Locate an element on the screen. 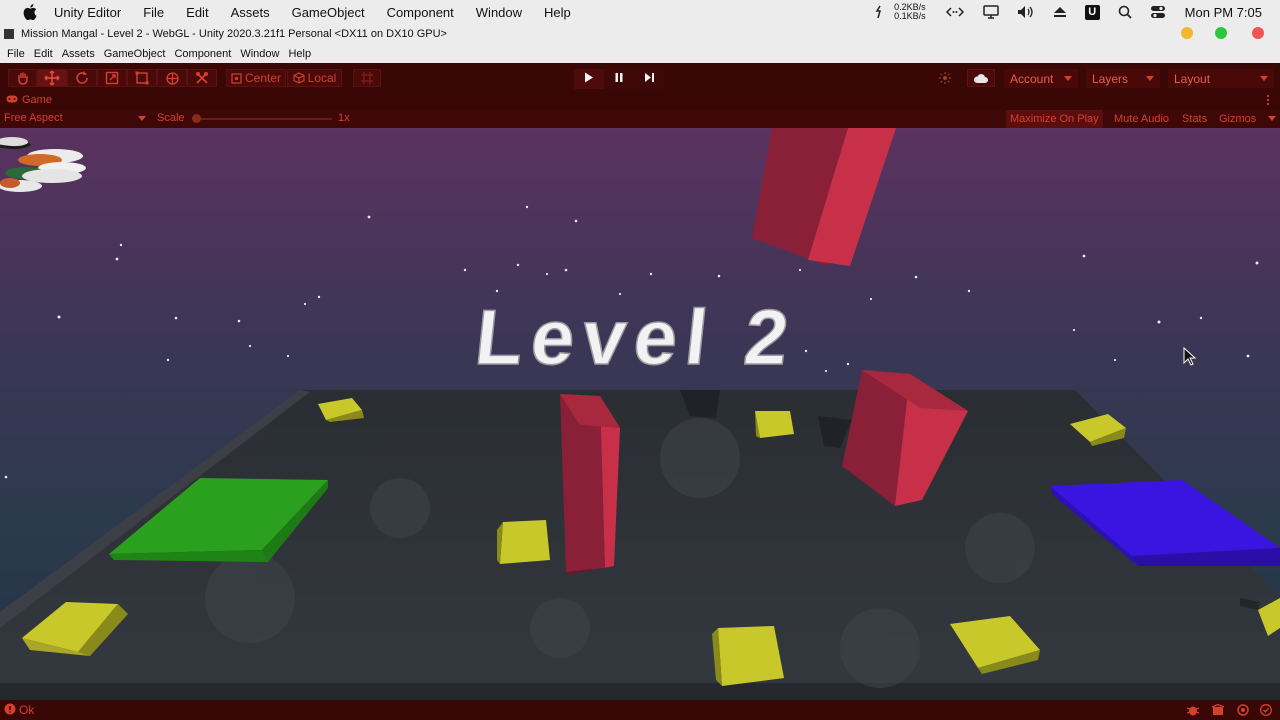  control-center-icon is located at coordinates (1158, 12).